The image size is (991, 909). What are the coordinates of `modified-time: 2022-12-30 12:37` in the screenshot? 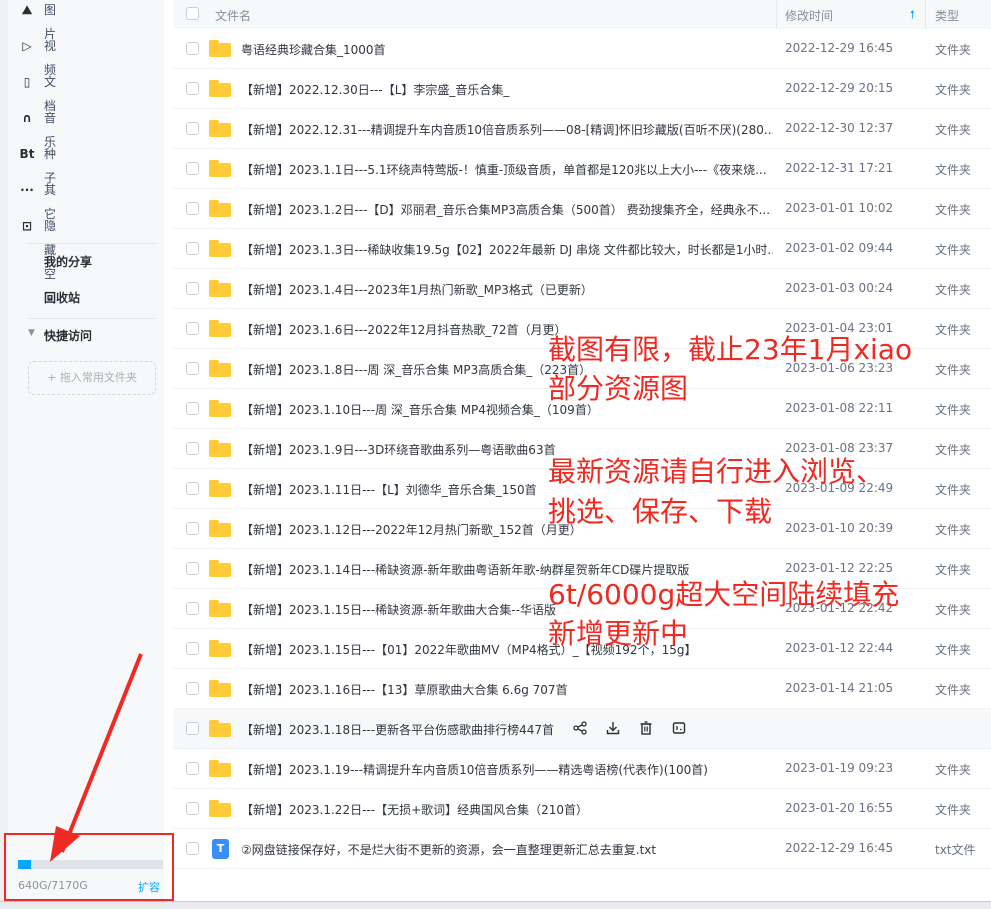 It's located at (839, 128).